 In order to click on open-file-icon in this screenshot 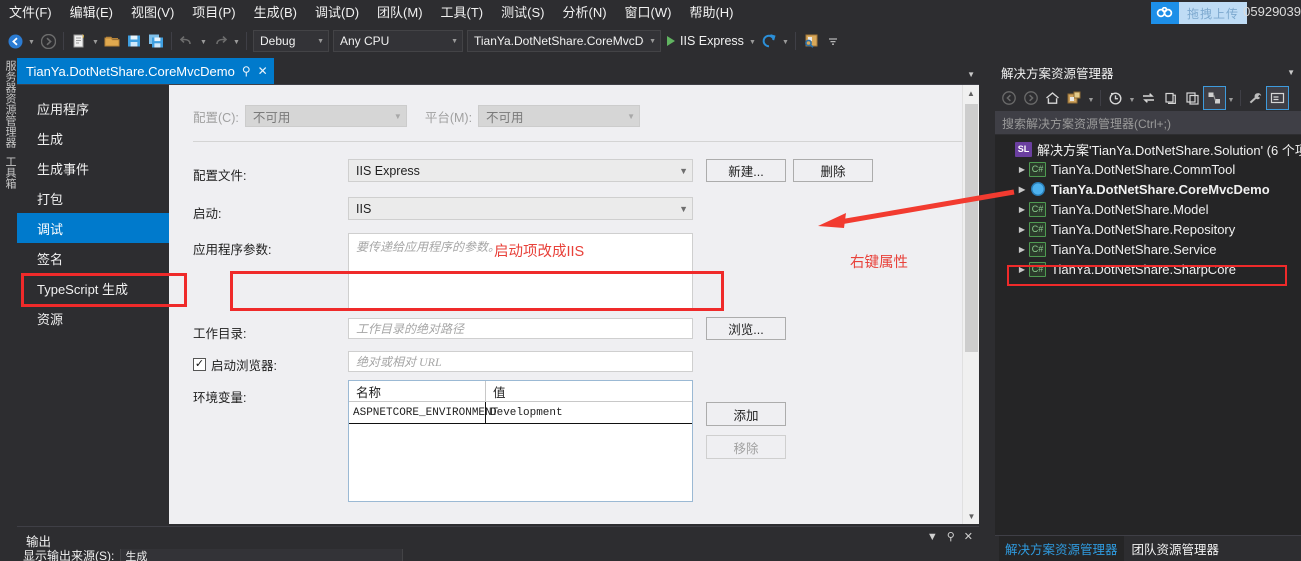, I will do `click(112, 41)`.